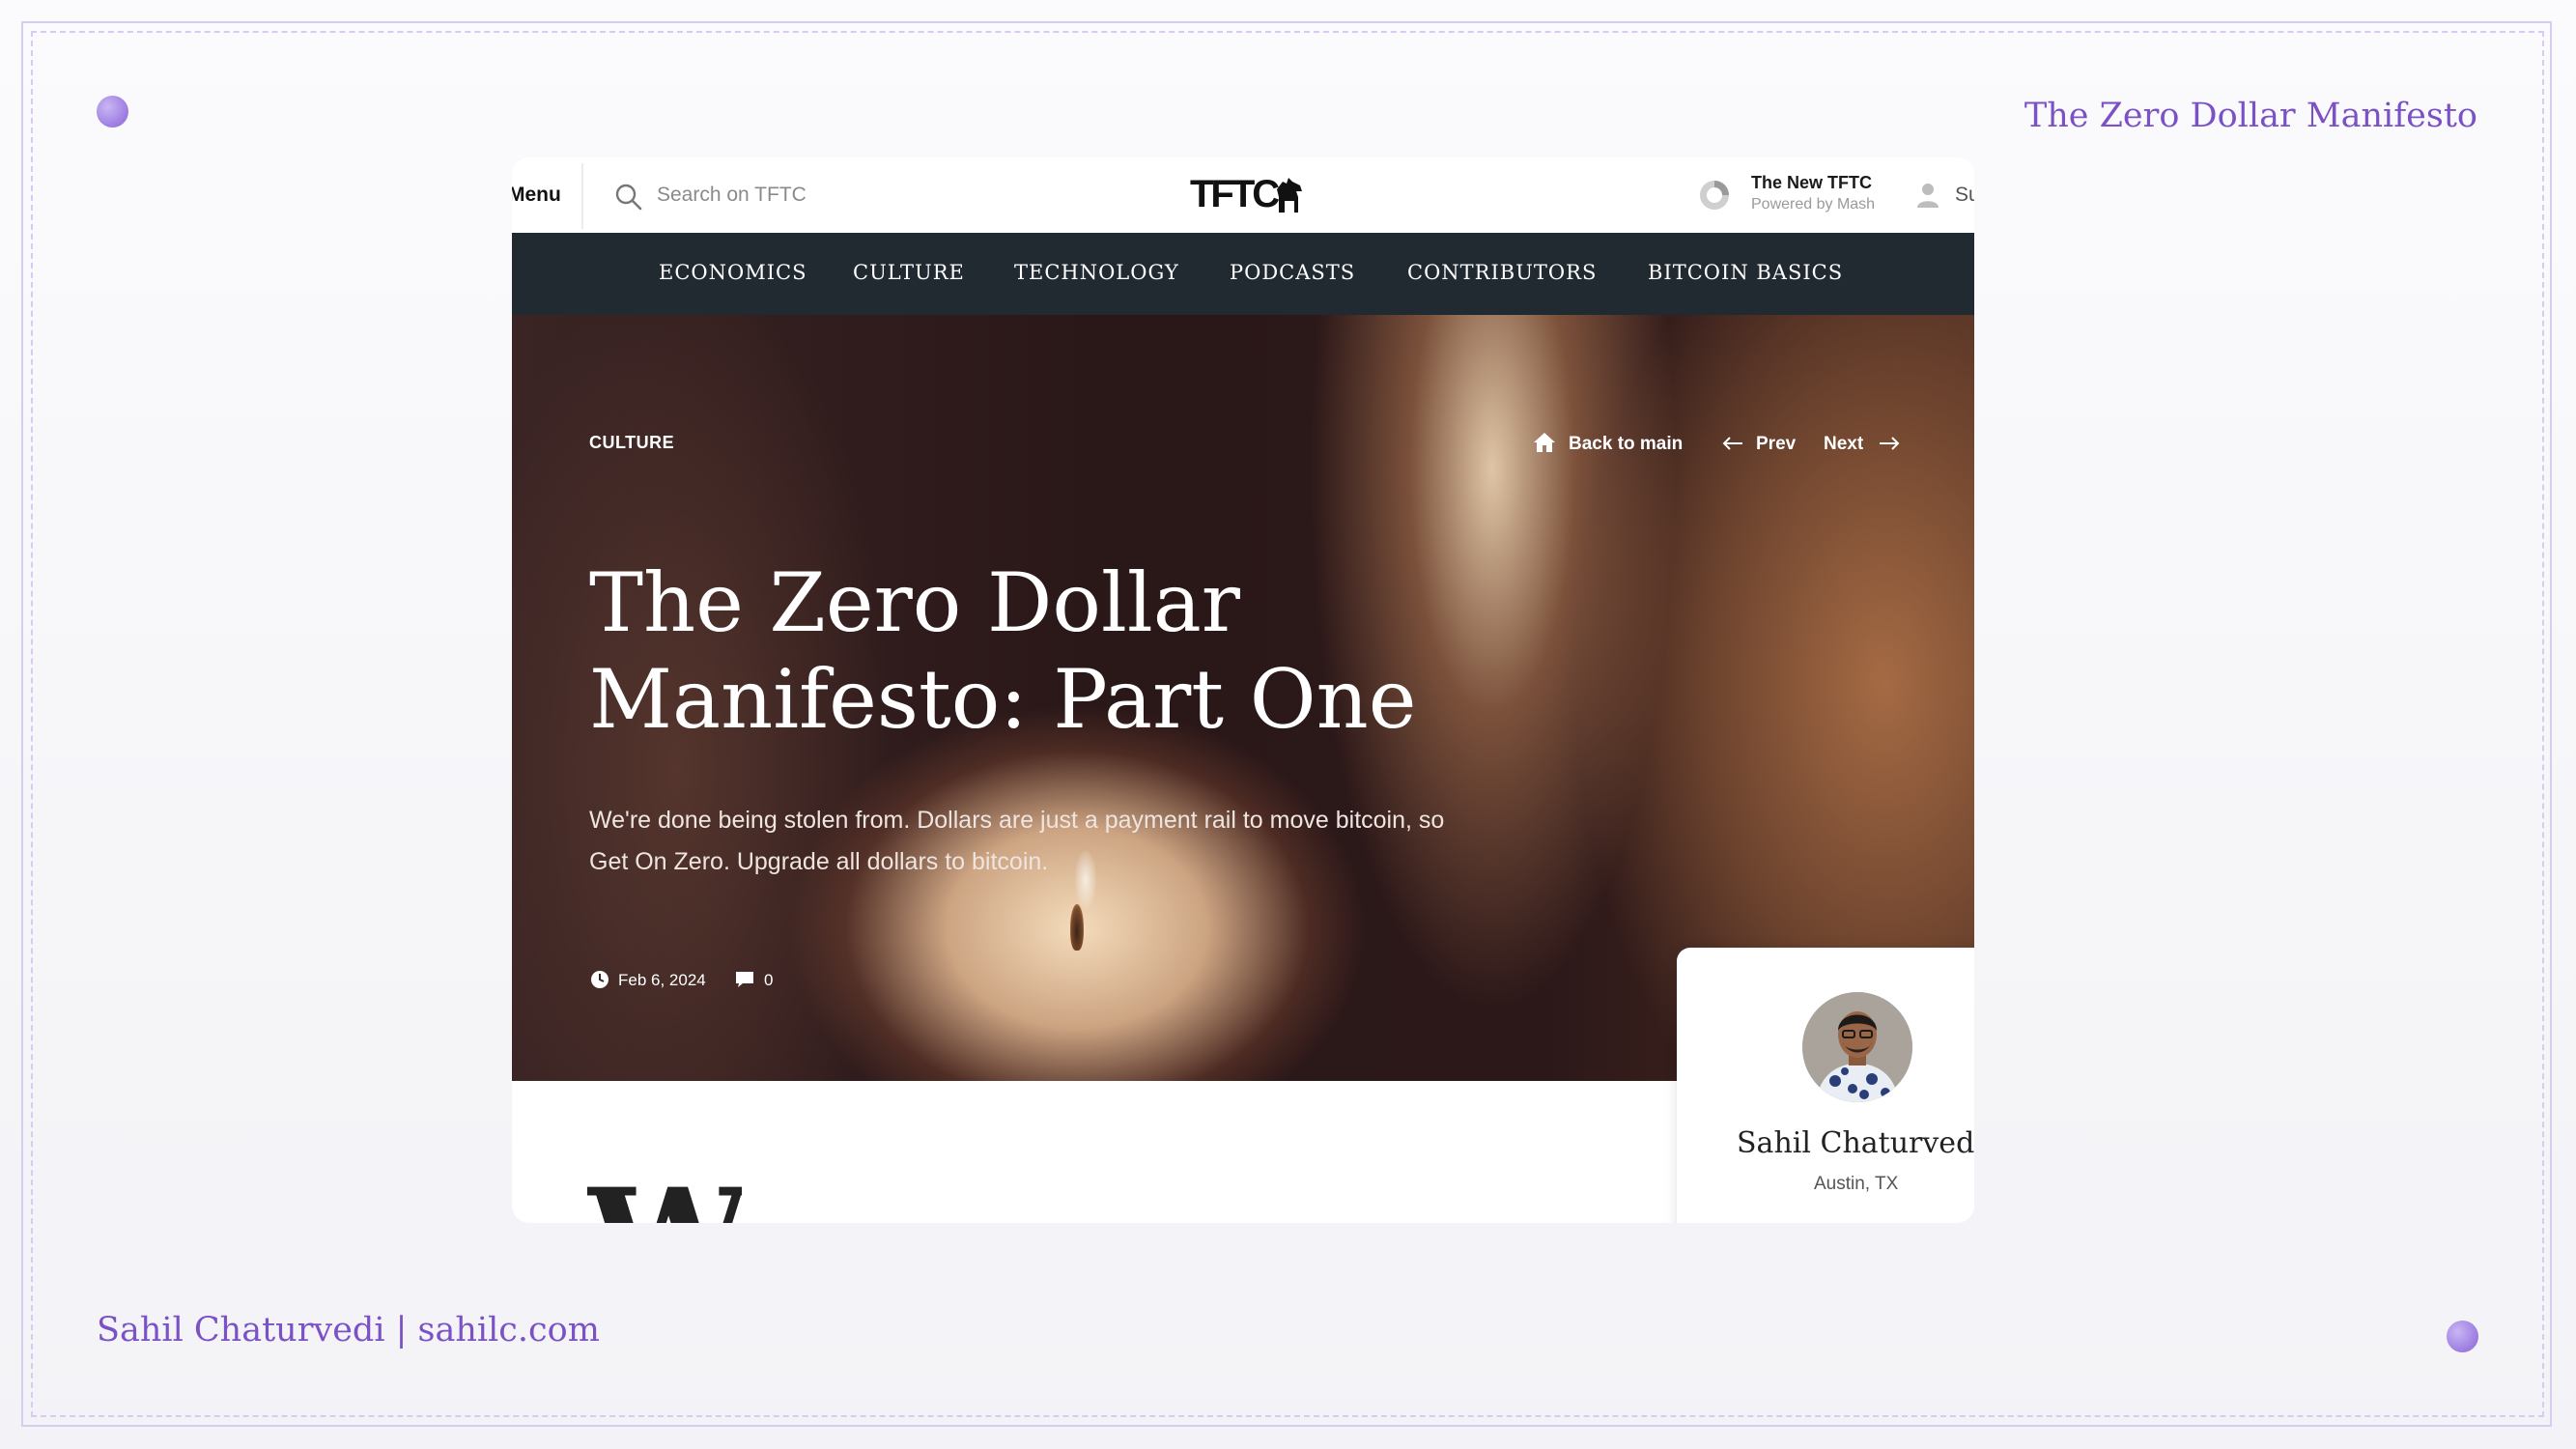 This screenshot has height=1449, width=2576. Describe the element at coordinates (1023, 651) in the screenshot. I see `article-title: The Zero Dollar Manifesto: Part One` at that location.